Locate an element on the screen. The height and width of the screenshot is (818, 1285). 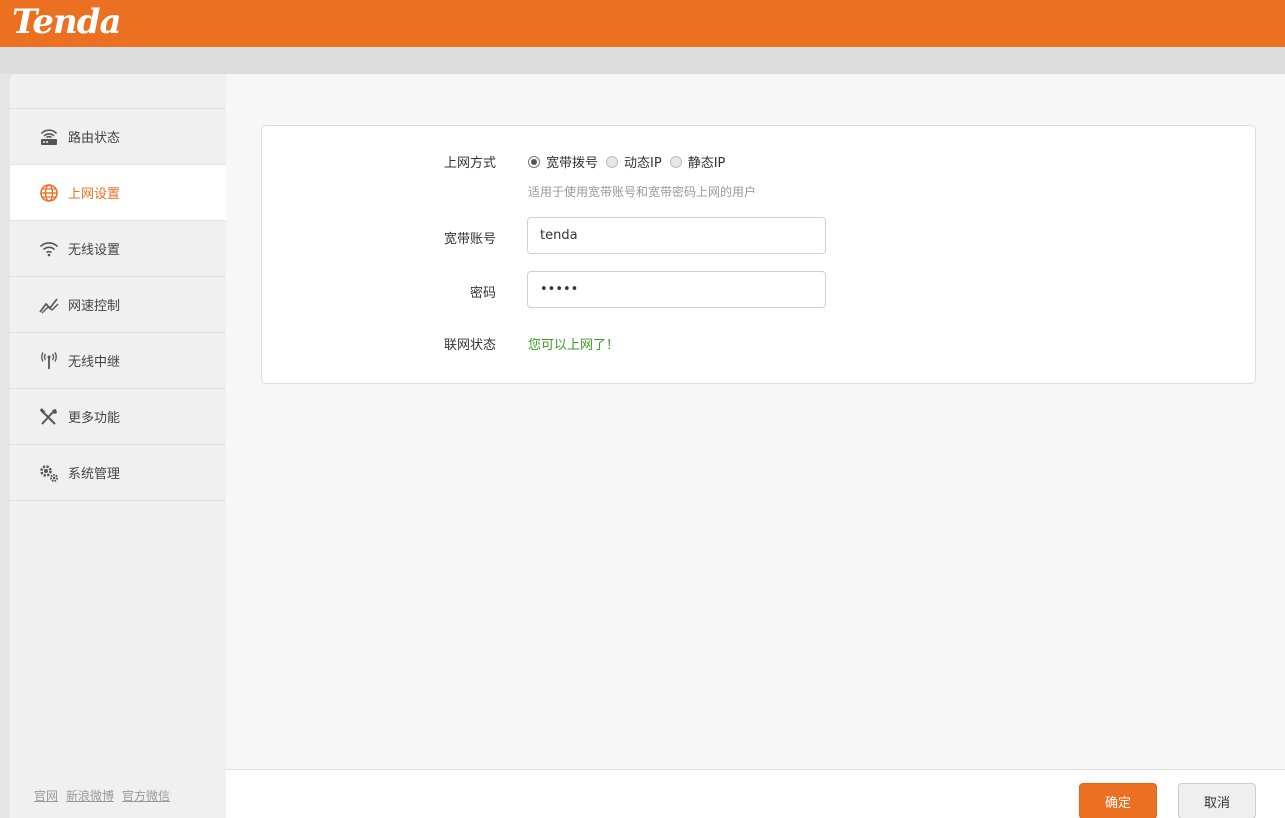
antenna-icon is located at coordinates (49, 361).